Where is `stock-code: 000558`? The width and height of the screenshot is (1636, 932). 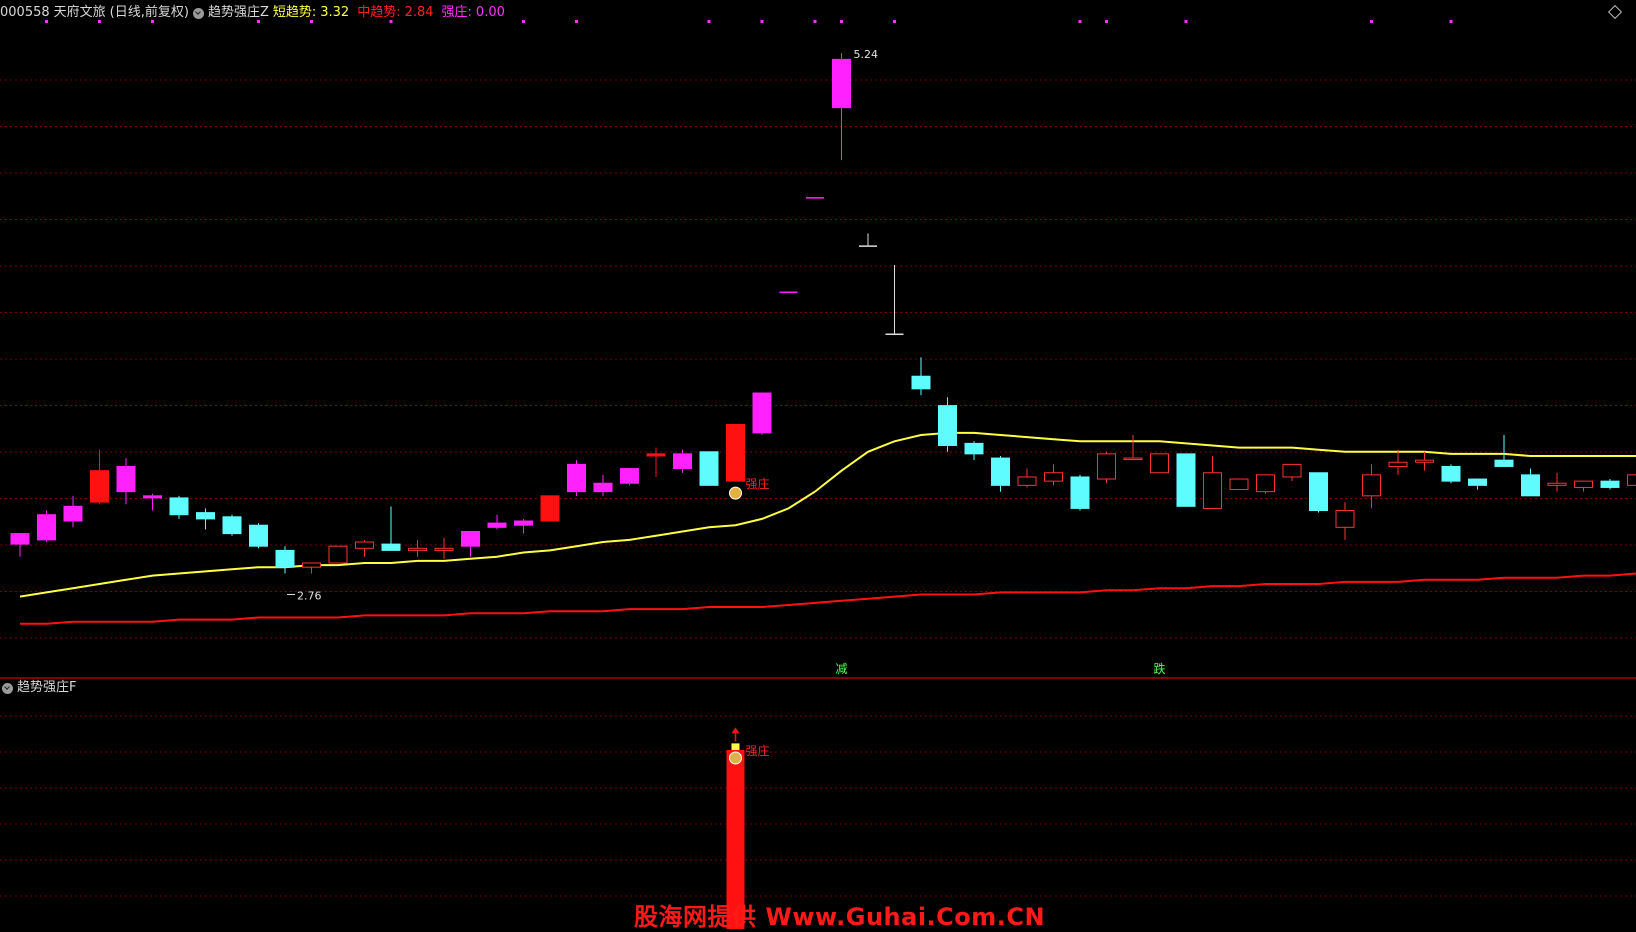
stock-code: 000558 is located at coordinates (25, 13).